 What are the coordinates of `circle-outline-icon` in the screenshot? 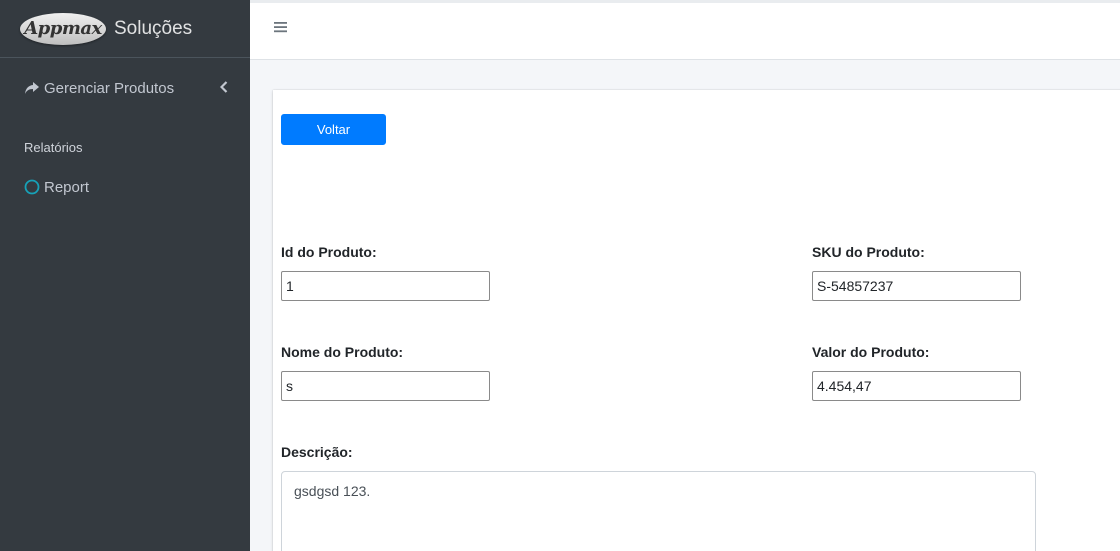 It's located at (34, 187).